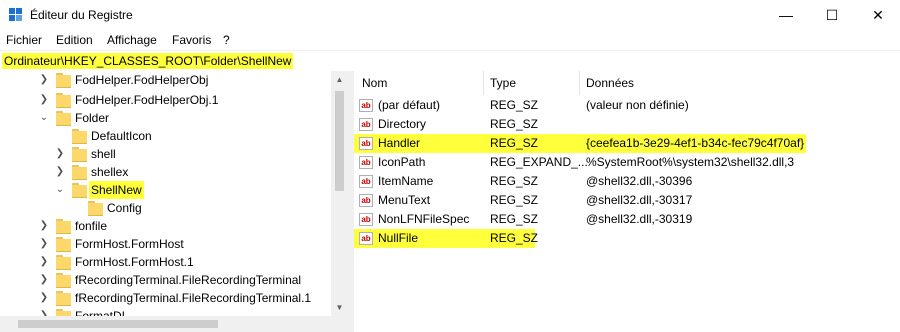  I want to click on value-name: (par défaut), so click(409, 105).